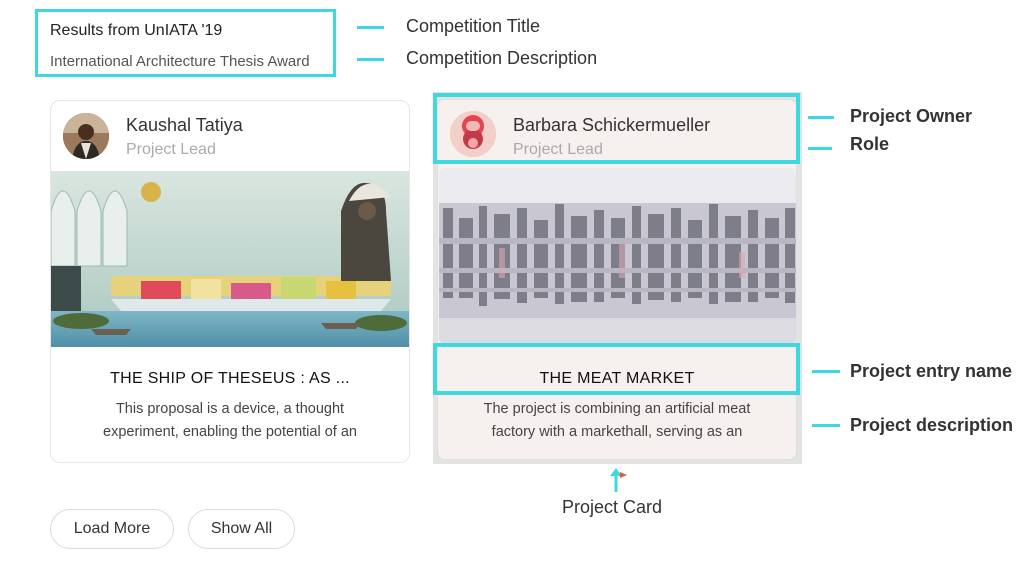 Image resolution: width=1023 pixels, height=572 pixels. What do you see at coordinates (241, 529) in the screenshot?
I see `show-all-button: Show All` at bounding box center [241, 529].